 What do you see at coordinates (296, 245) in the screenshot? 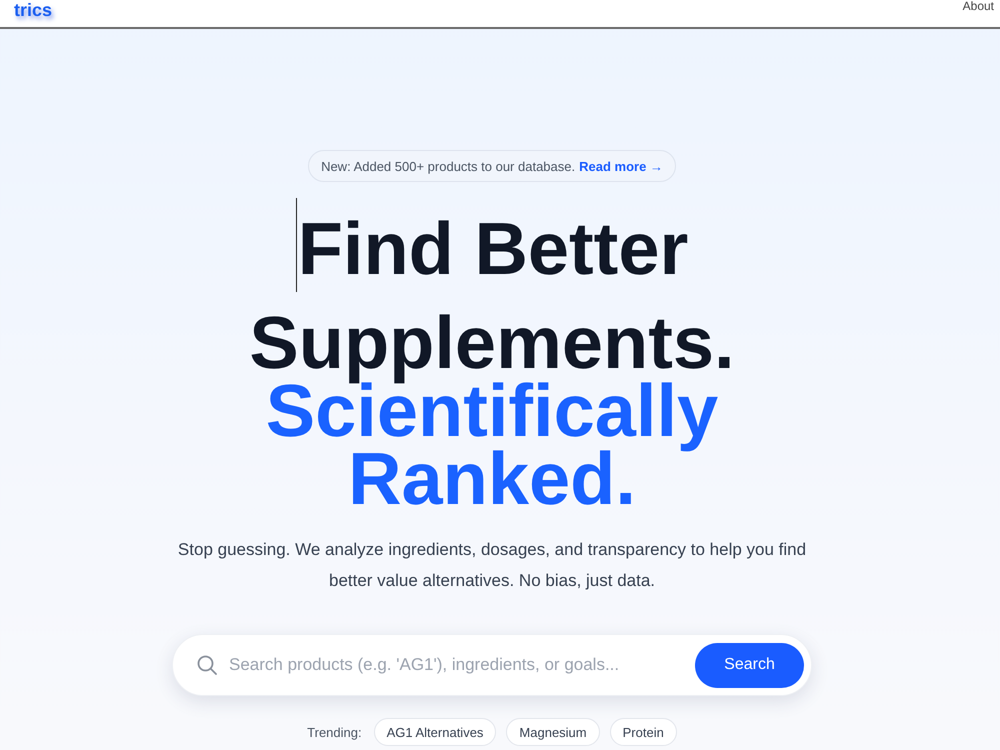
I see `text-cursor-icon` at bounding box center [296, 245].